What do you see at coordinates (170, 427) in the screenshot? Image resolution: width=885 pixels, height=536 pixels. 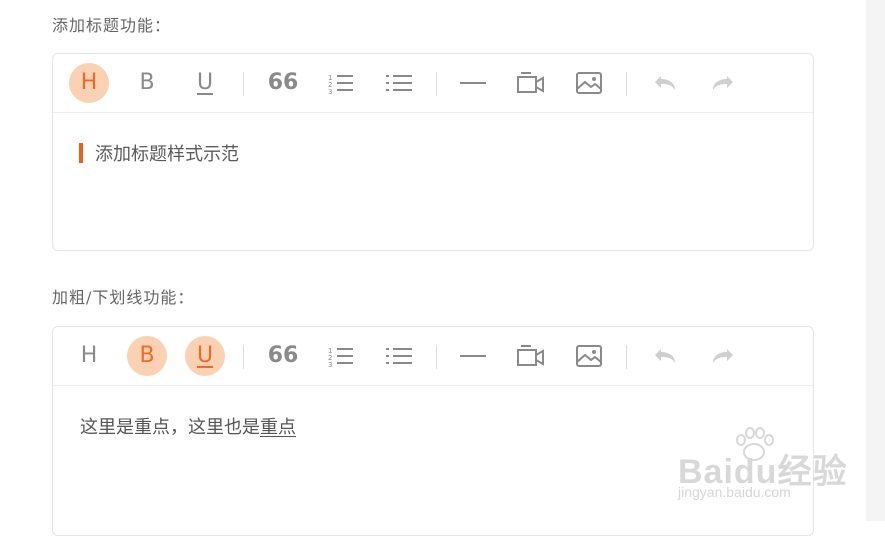 I see `plain-text-span: 这里是重点，这里也是` at bounding box center [170, 427].